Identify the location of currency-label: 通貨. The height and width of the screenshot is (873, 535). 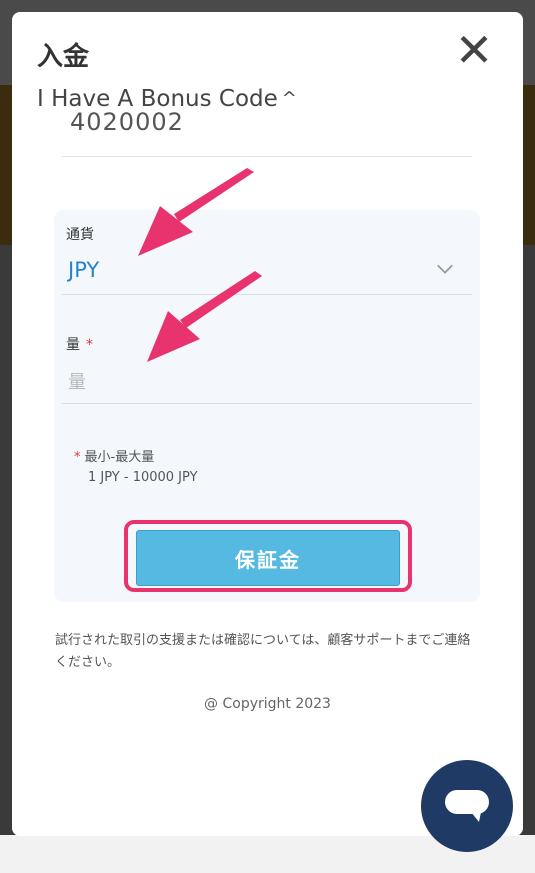
(80, 235).